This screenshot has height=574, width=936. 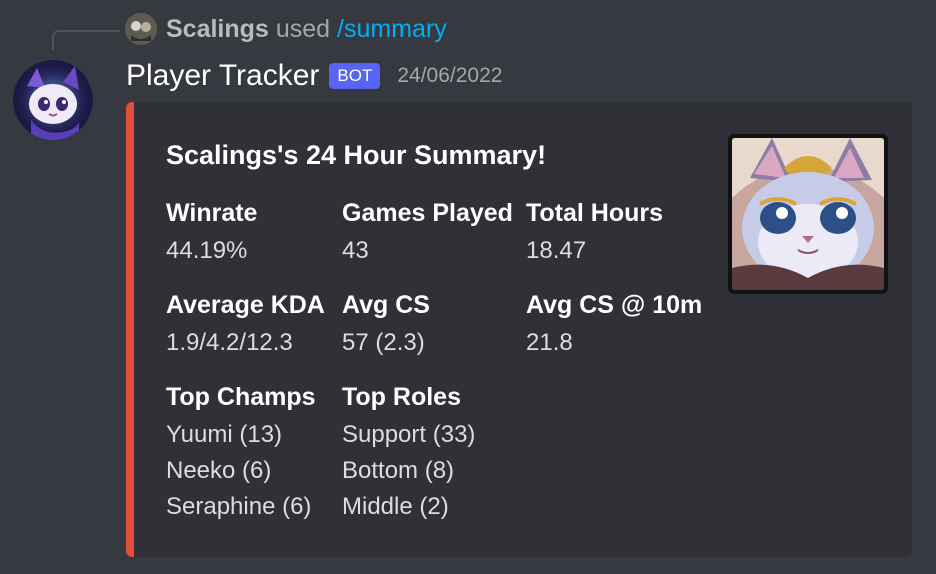 I want to click on field-name: Average KDA, so click(x=245, y=305).